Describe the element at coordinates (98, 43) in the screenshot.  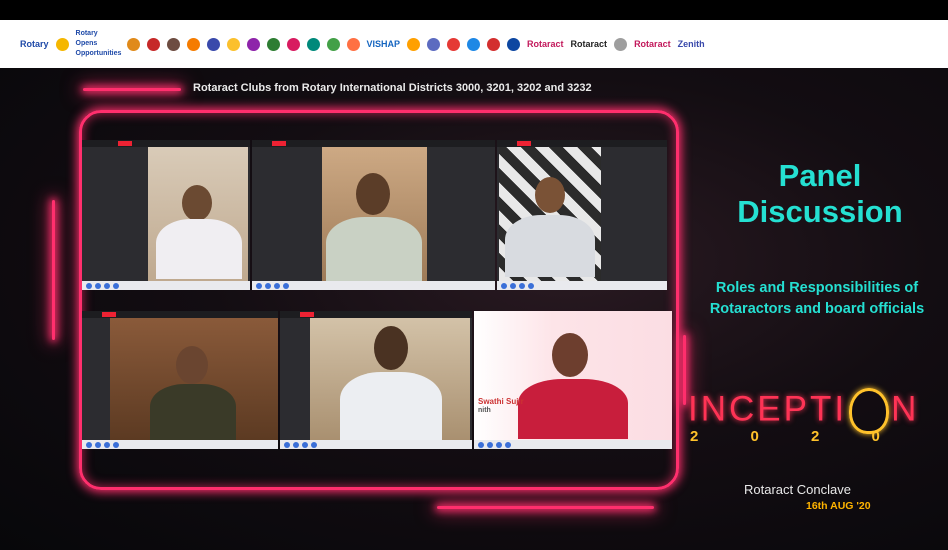
I see `rotary-opens-logo: Rotary Opens Opportunities` at that location.